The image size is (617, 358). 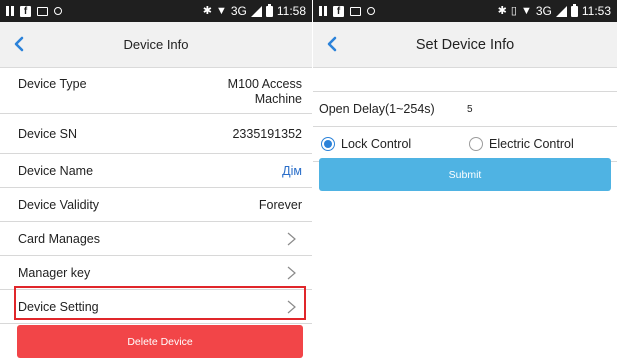 I want to click on status-time: 11:53, so click(x=596, y=11).